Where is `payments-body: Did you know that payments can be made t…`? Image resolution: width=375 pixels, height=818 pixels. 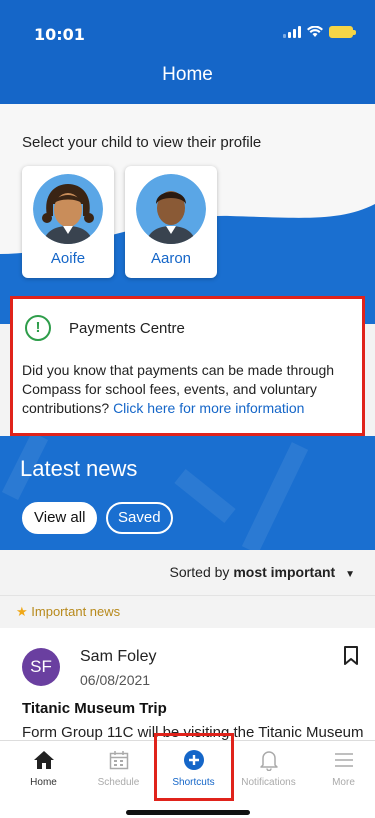 payments-body: Did you know that payments can be made t… is located at coordinates (189, 389).